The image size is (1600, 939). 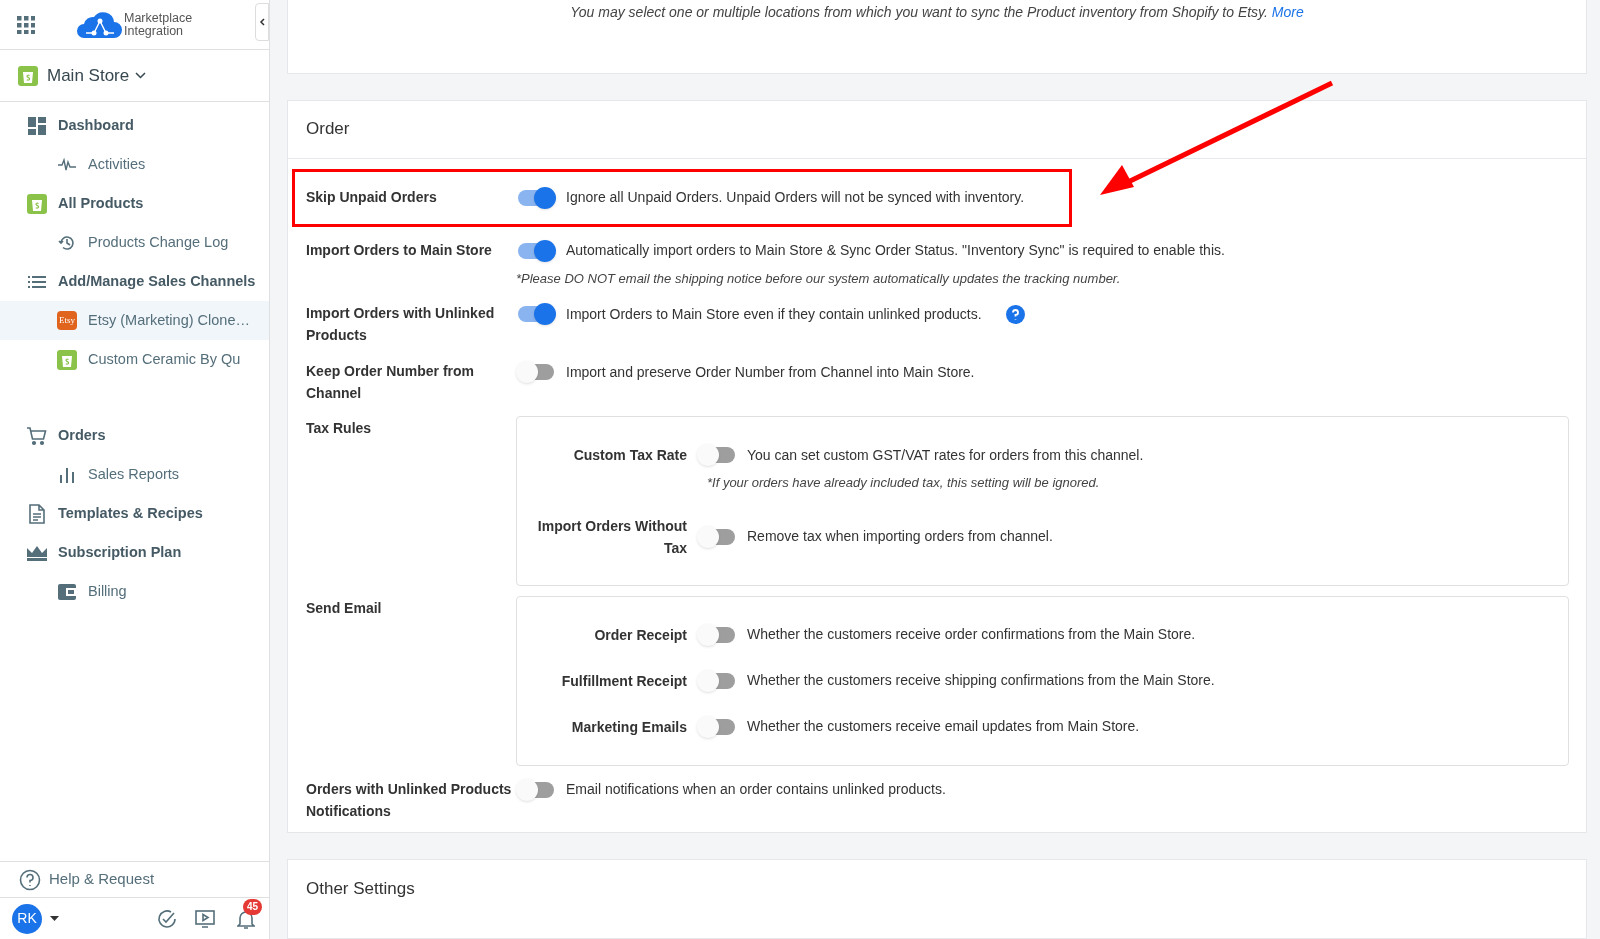 What do you see at coordinates (134, 591) in the screenshot?
I see `nav-subitem: Billing` at bounding box center [134, 591].